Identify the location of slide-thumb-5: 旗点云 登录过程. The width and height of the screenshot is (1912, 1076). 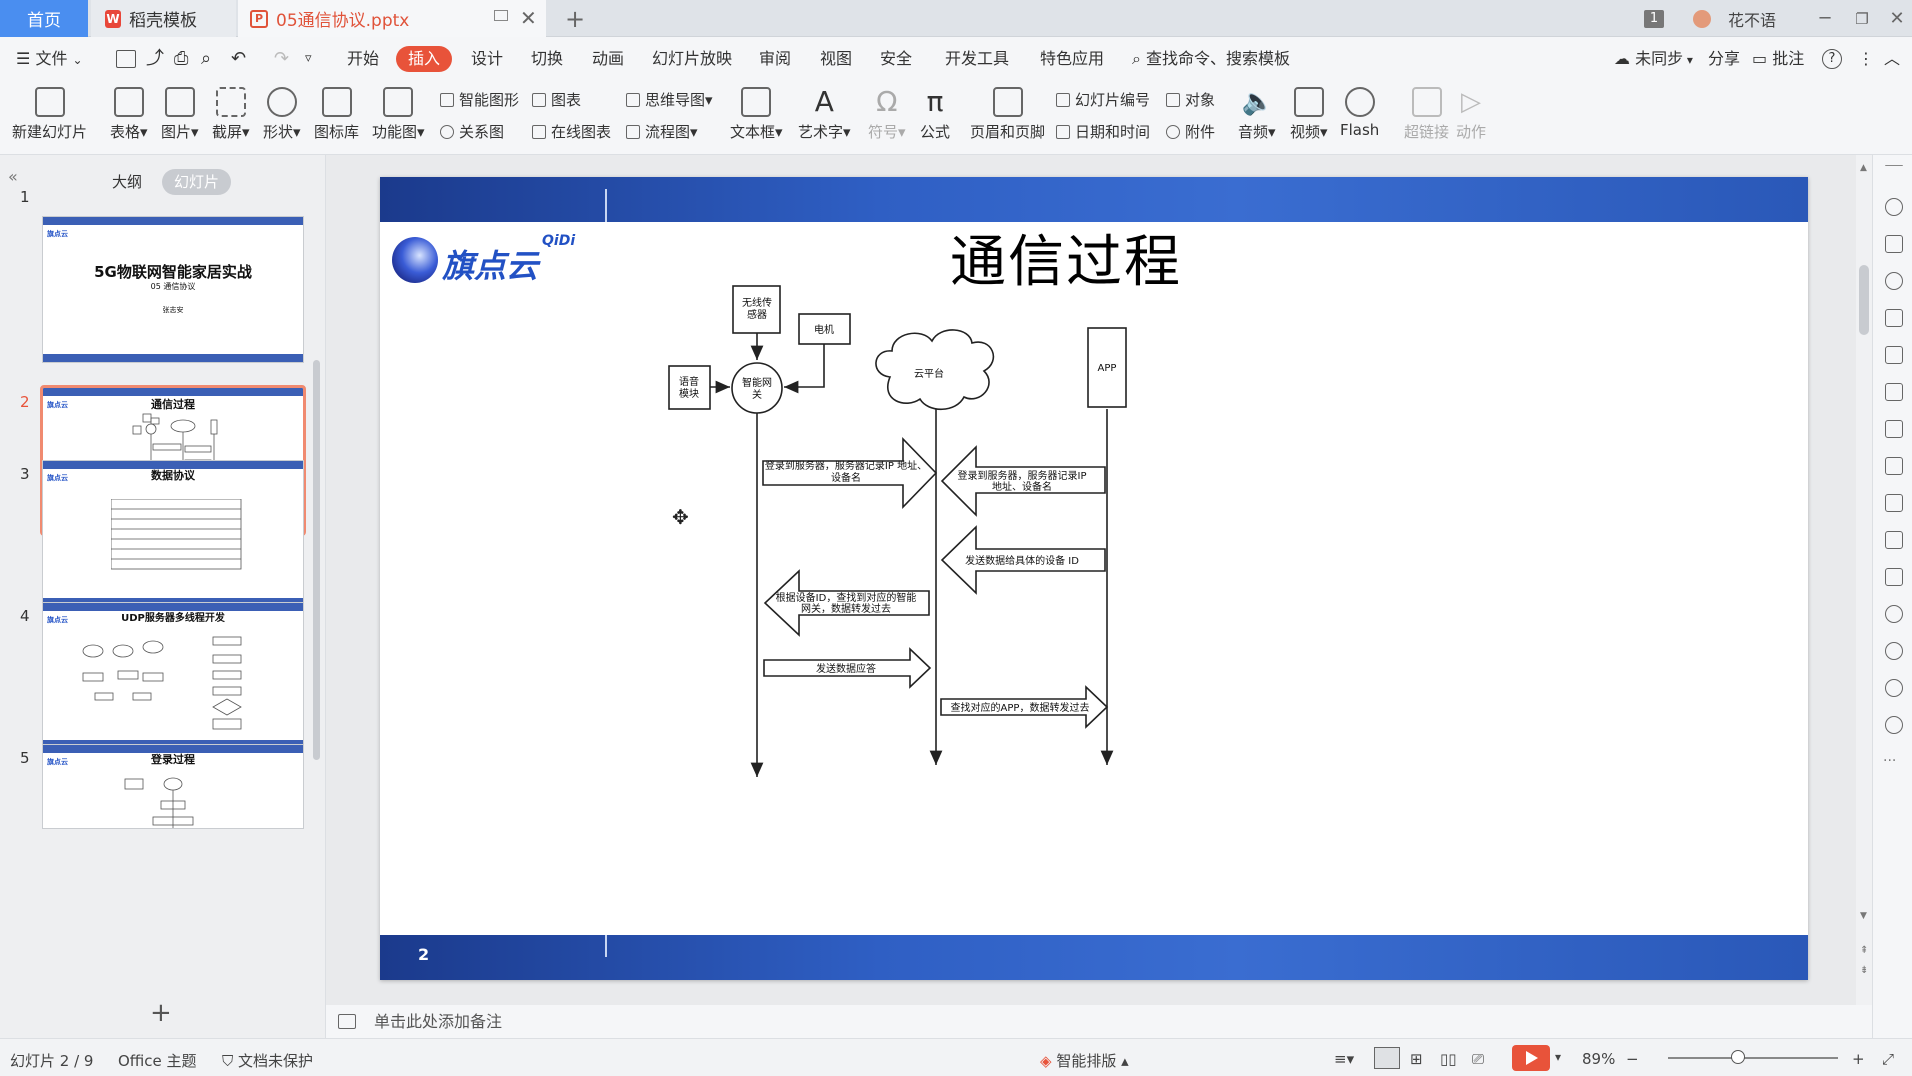
(173, 786).